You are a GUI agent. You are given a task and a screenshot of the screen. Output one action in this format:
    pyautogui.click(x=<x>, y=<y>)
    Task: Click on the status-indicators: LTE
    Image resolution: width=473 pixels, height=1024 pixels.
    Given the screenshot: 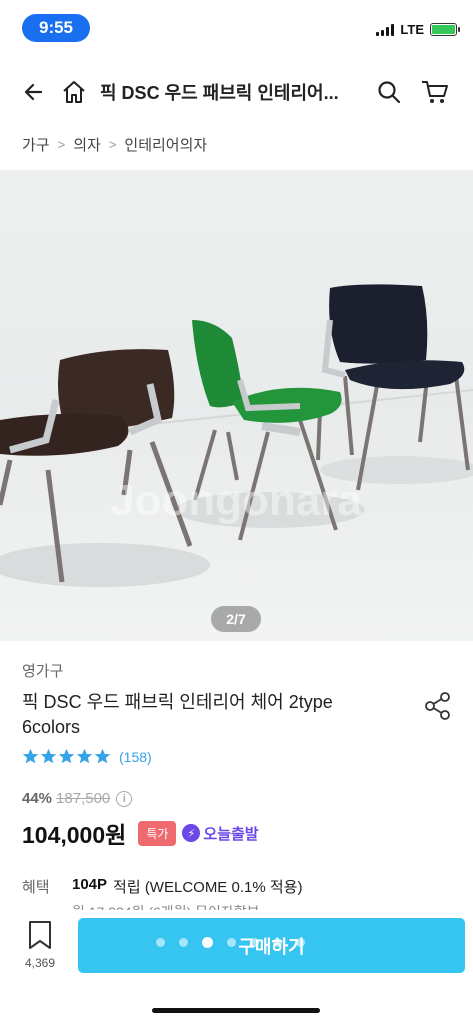 What is the action you would take?
    pyautogui.click(x=418, y=29)
    